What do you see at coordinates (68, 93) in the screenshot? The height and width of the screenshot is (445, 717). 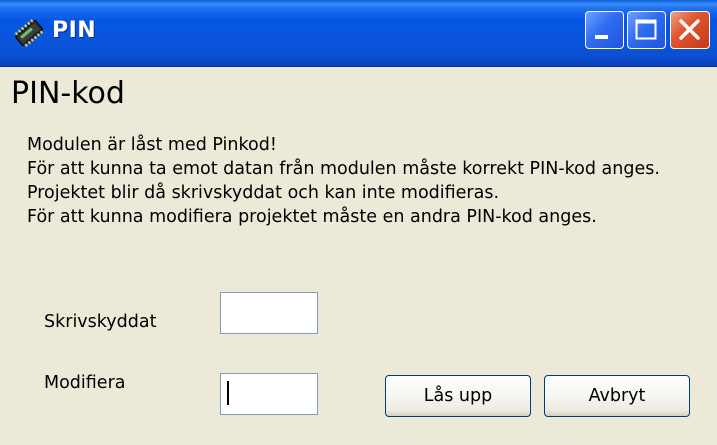 I see `dialog-heading: PIN-kod` at bounding box center [68, 93].